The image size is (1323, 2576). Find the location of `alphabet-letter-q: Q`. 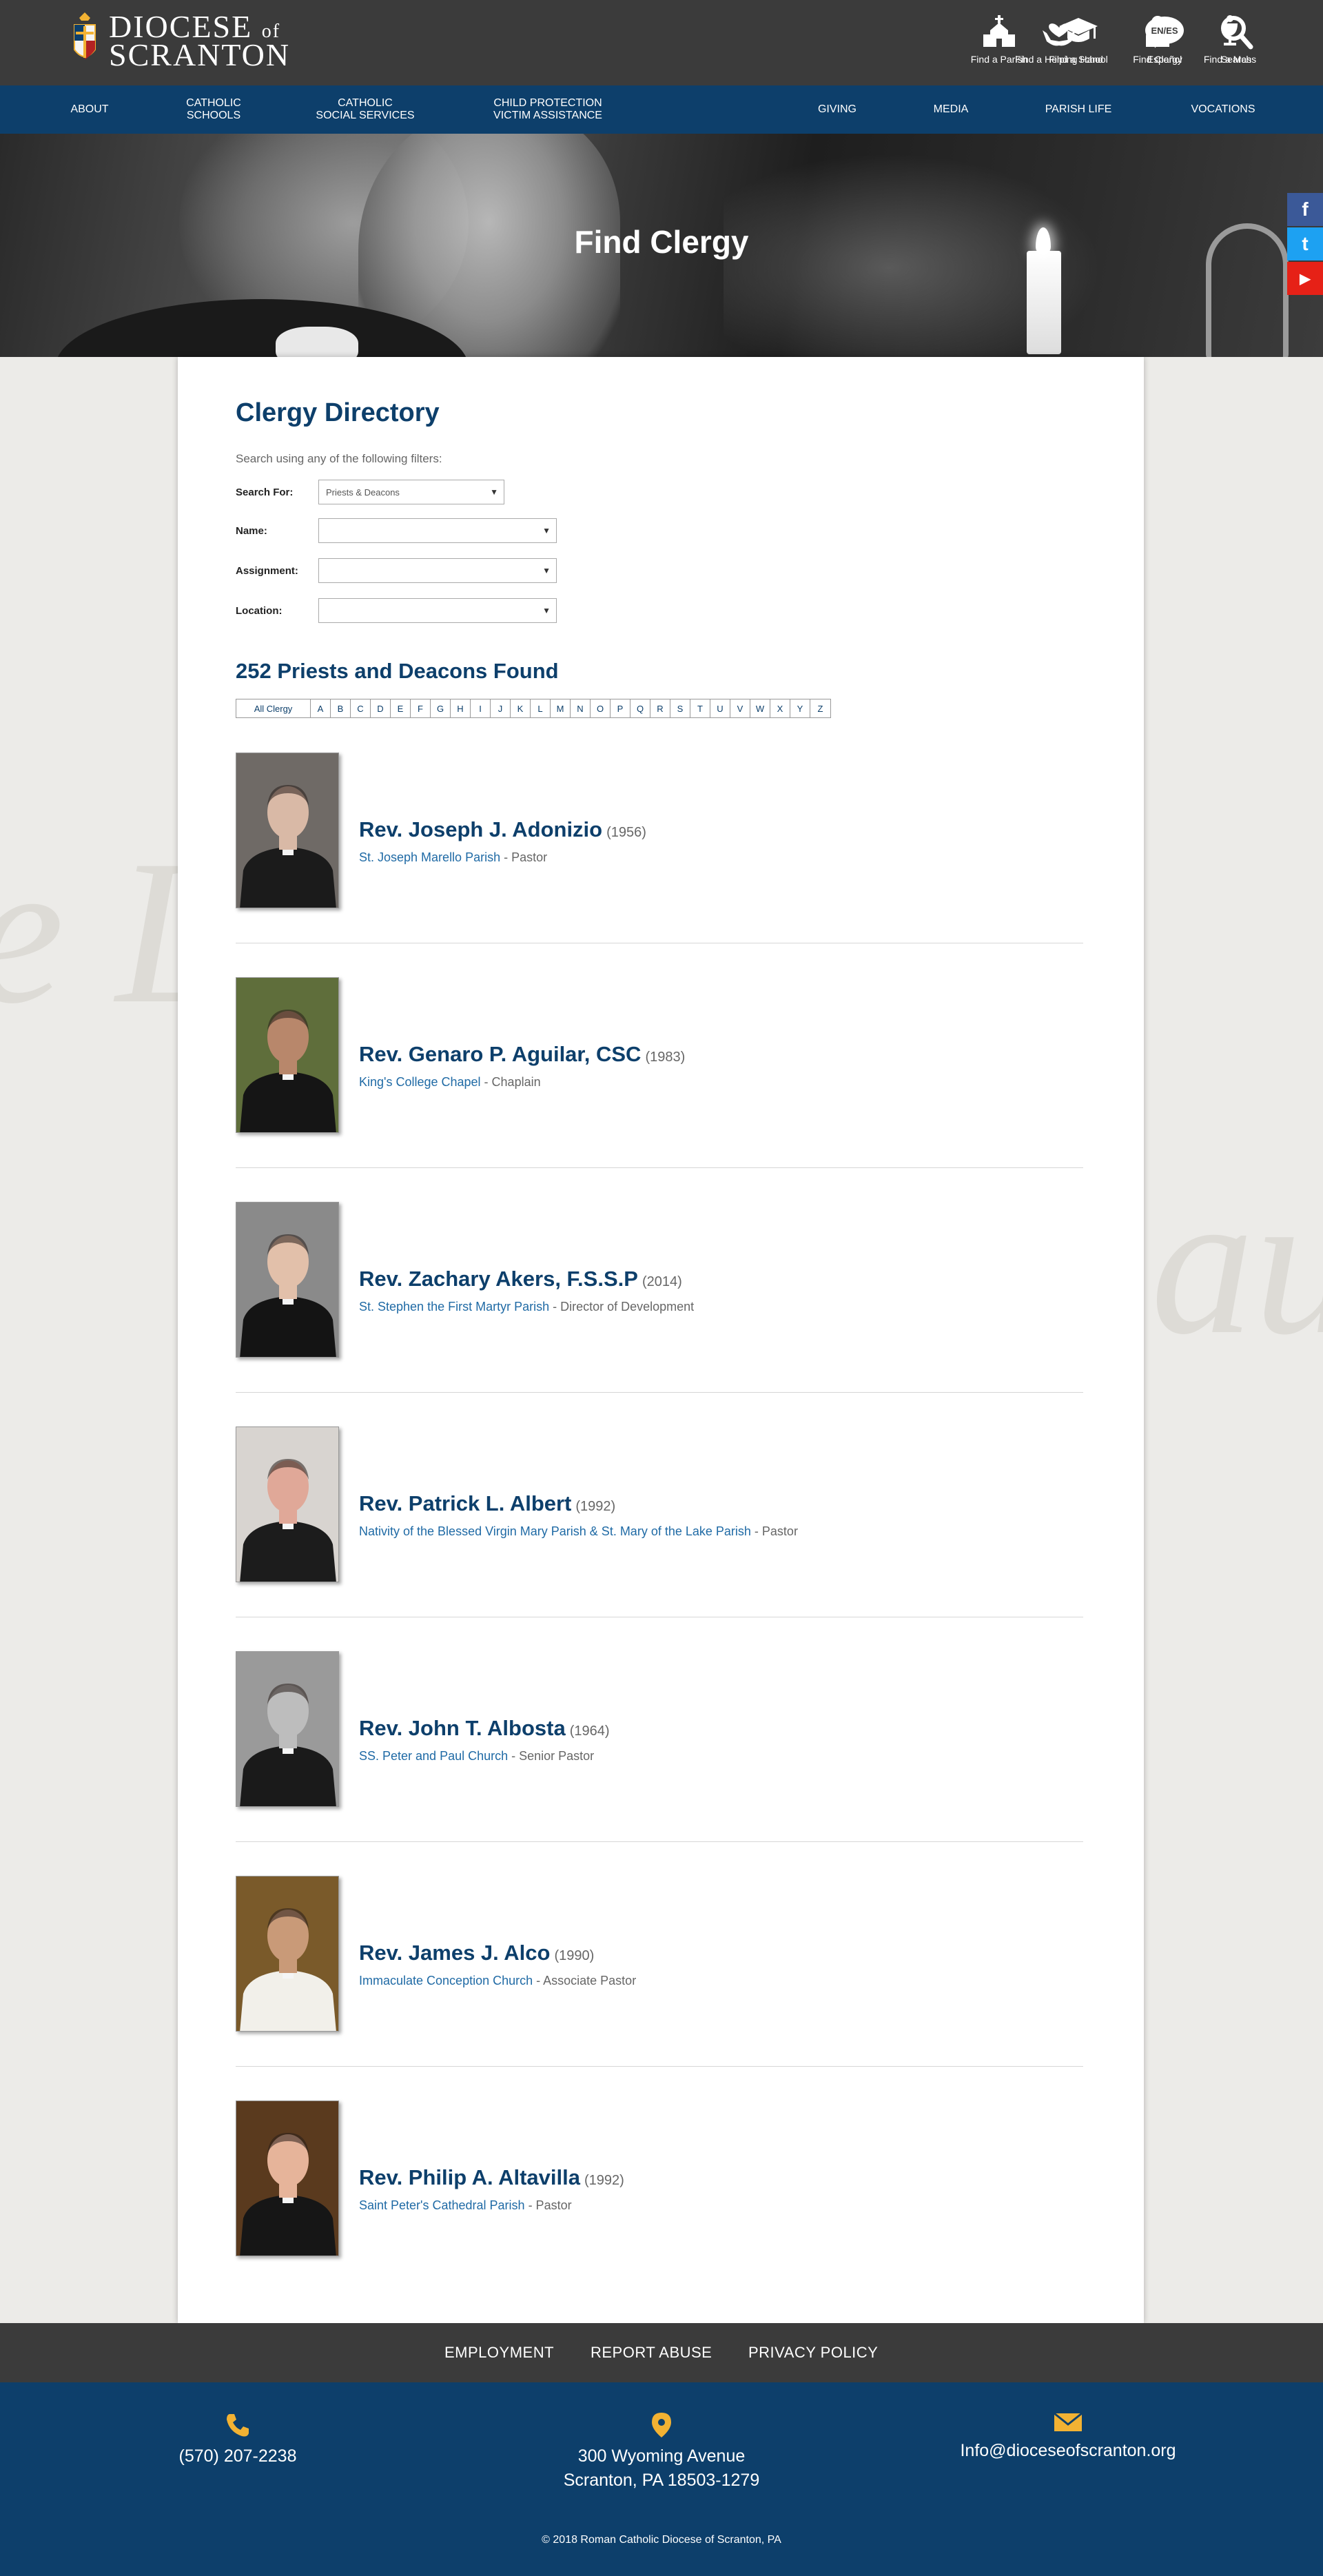

alphabet-letter-q: Q is located at coordinates (640, 708).